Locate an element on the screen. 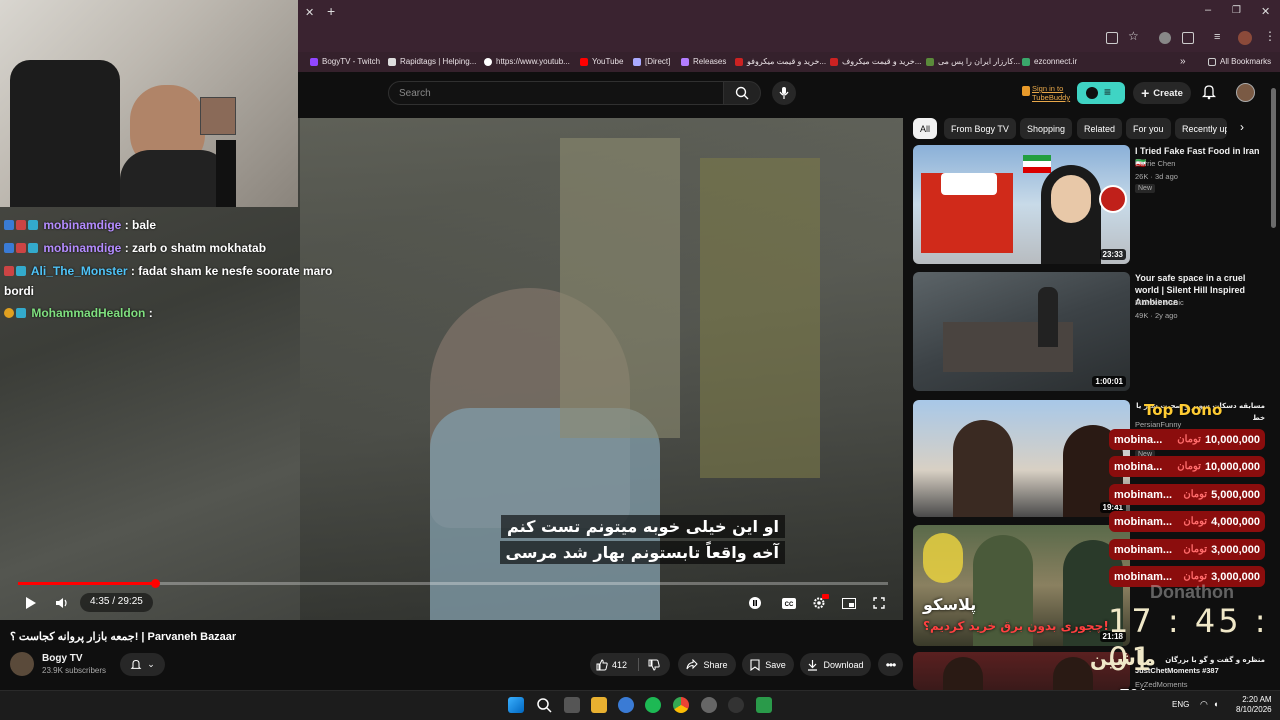 The height and width of the screenshot is (720, 1280). related-channel: Midwich Music is located at coordinates (1159, 302).